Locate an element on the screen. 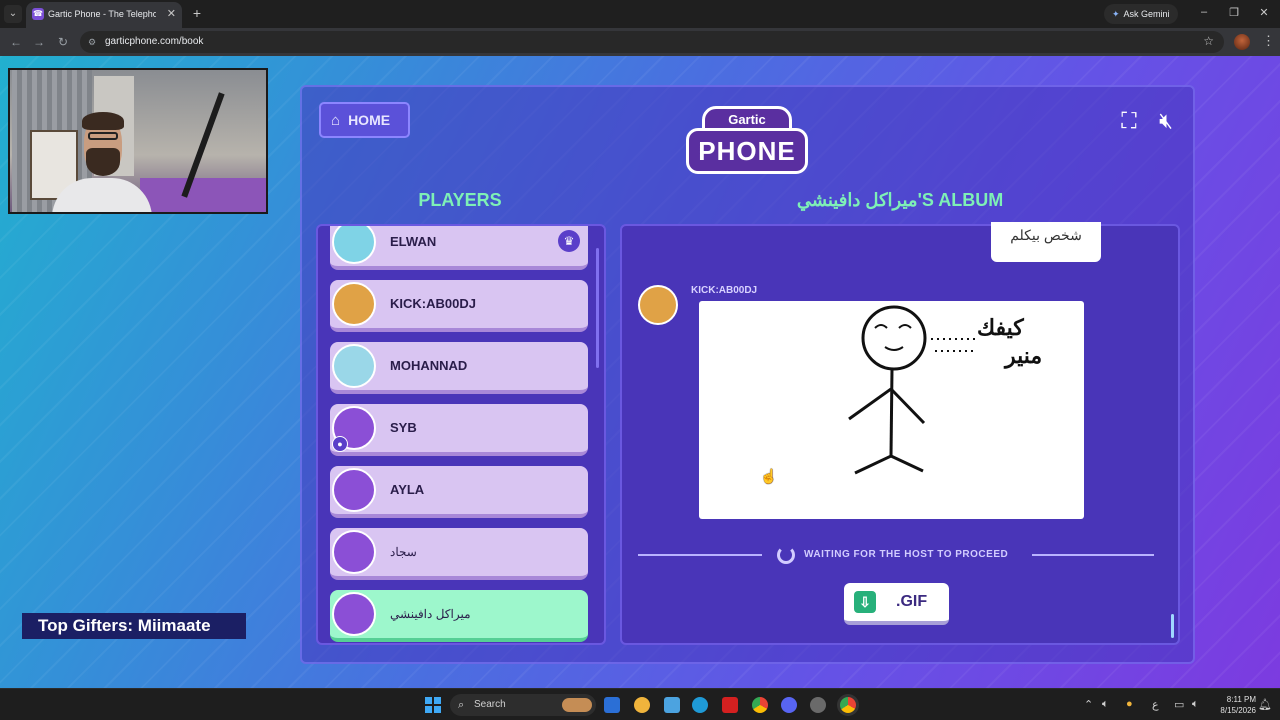 The width and height of the screenshot is (1280, 720). discord-icon is located at coordinates (789, 705).